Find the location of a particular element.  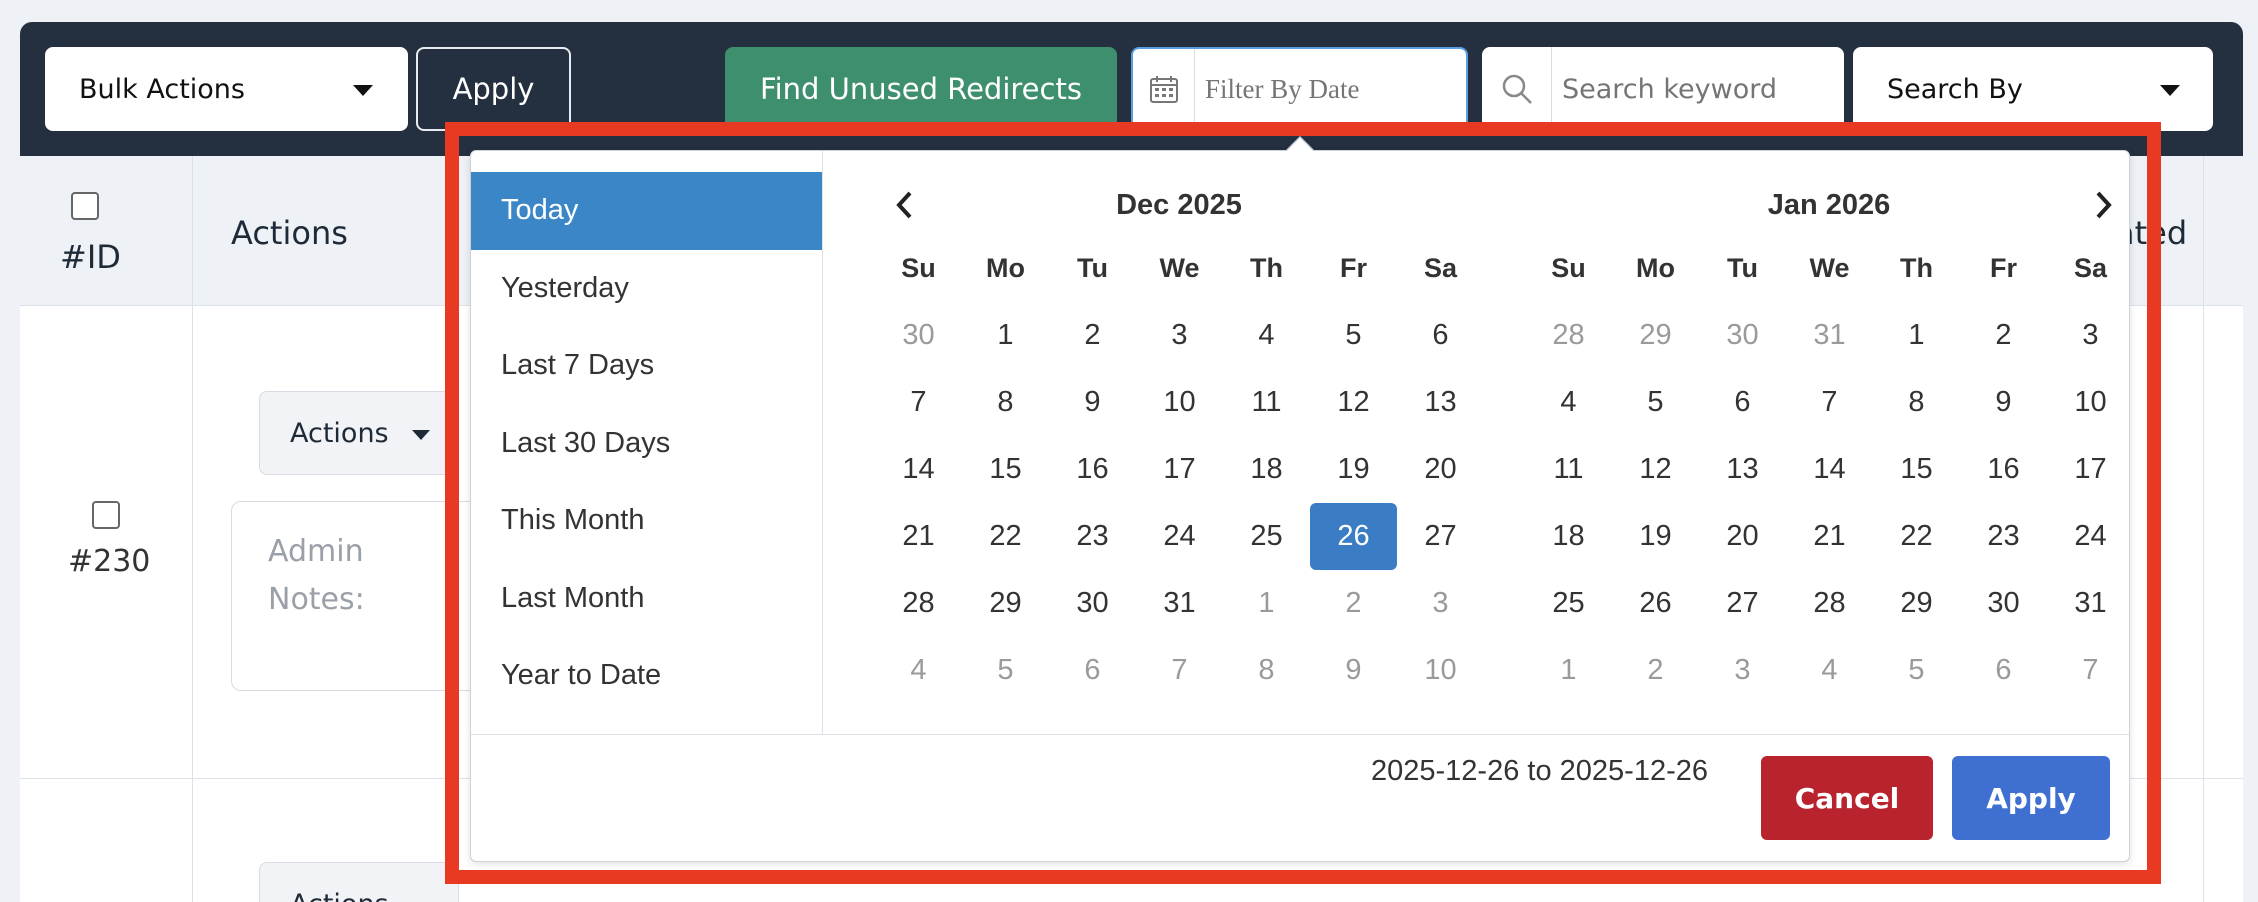

date-filter-field is located at coordinates (1299, 89).